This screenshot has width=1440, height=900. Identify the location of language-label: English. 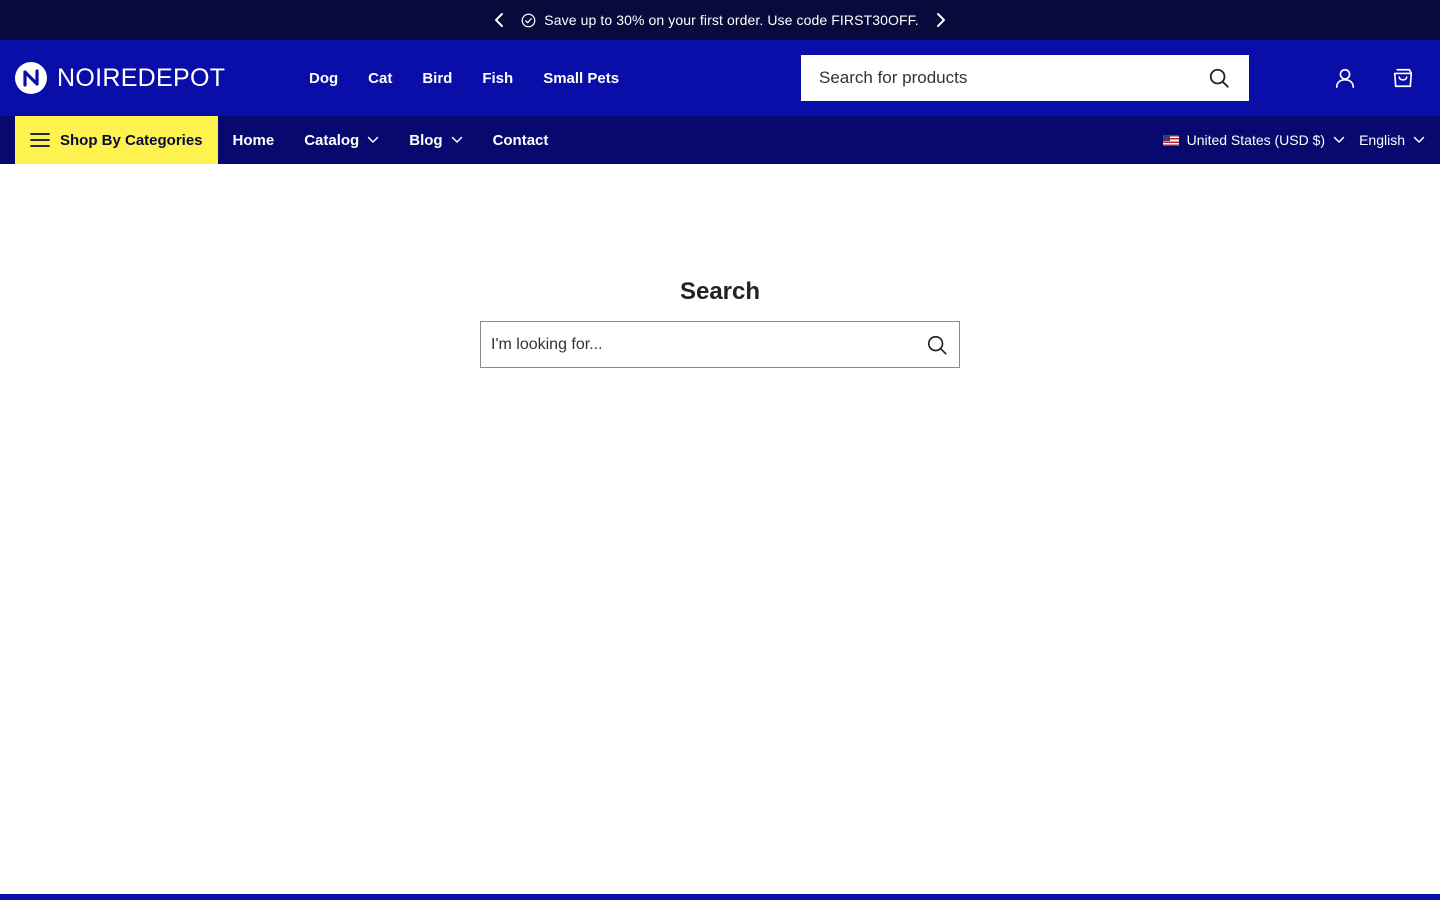
(1382, 140).